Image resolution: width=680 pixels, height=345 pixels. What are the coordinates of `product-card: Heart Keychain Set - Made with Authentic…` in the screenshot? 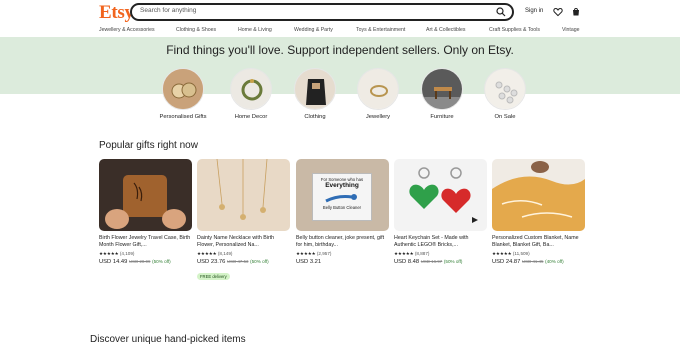 It's located at (440, 212).